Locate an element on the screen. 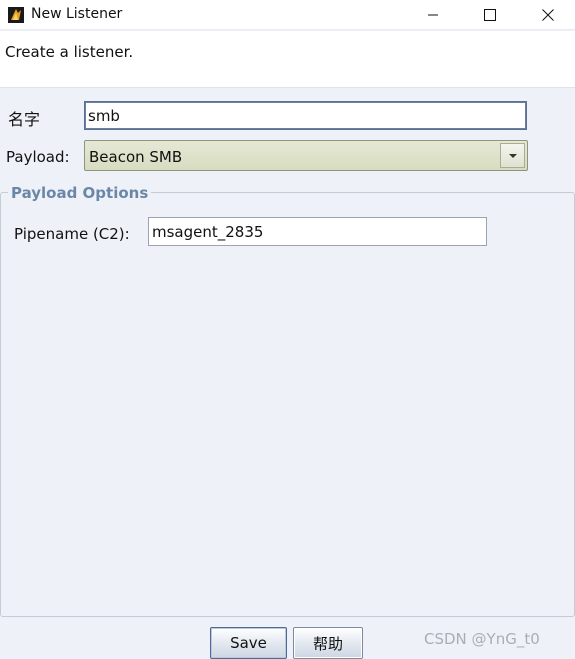 This screenshot has height=659, width=575. watermark-text: CSDN @YnG_t0 is located at coordinates (482, 639).